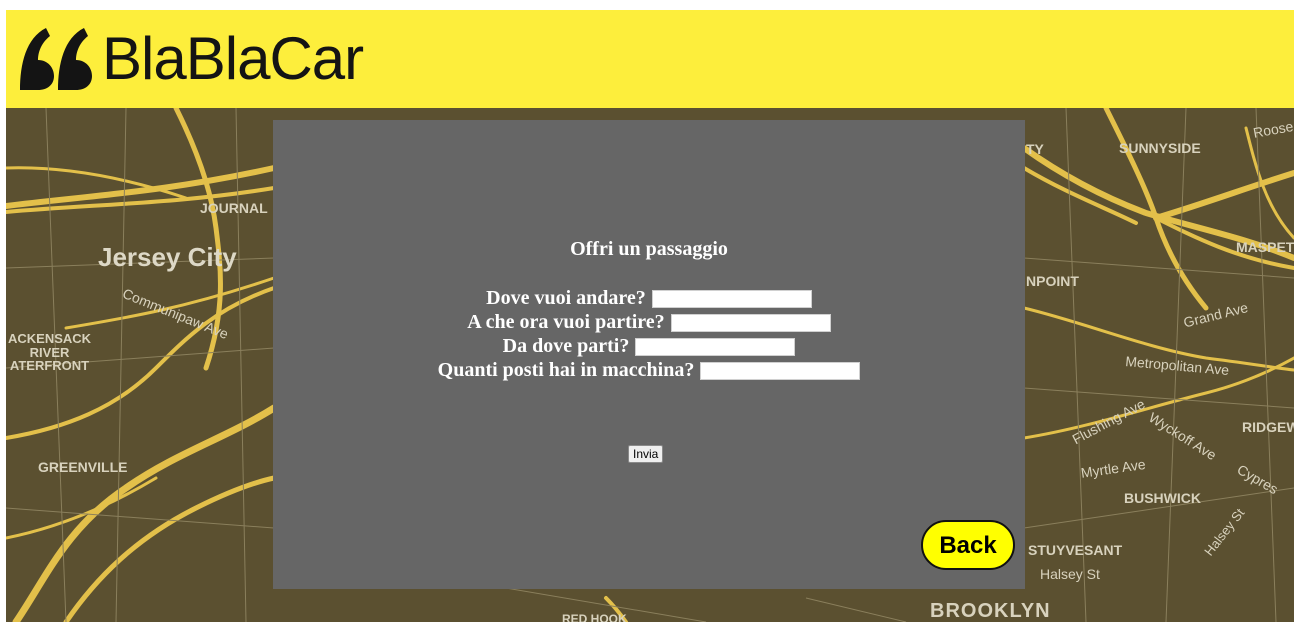  What do you see at coordinates (1160, 148) in the screenshot?
I see `map-label-sunnyside: SUNNYSIDE` at bounding box center [1160, 148].